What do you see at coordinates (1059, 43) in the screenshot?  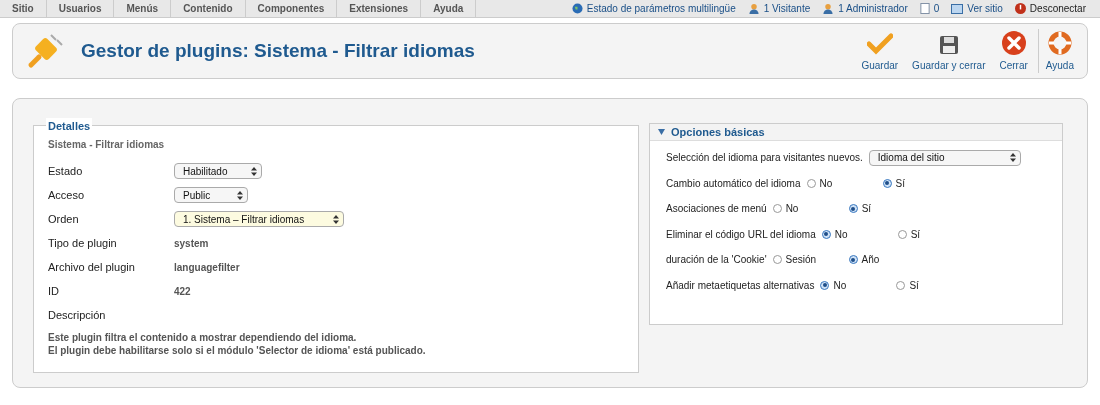 I see `lifebuoy-icon` at bounding box center [1059, 43].